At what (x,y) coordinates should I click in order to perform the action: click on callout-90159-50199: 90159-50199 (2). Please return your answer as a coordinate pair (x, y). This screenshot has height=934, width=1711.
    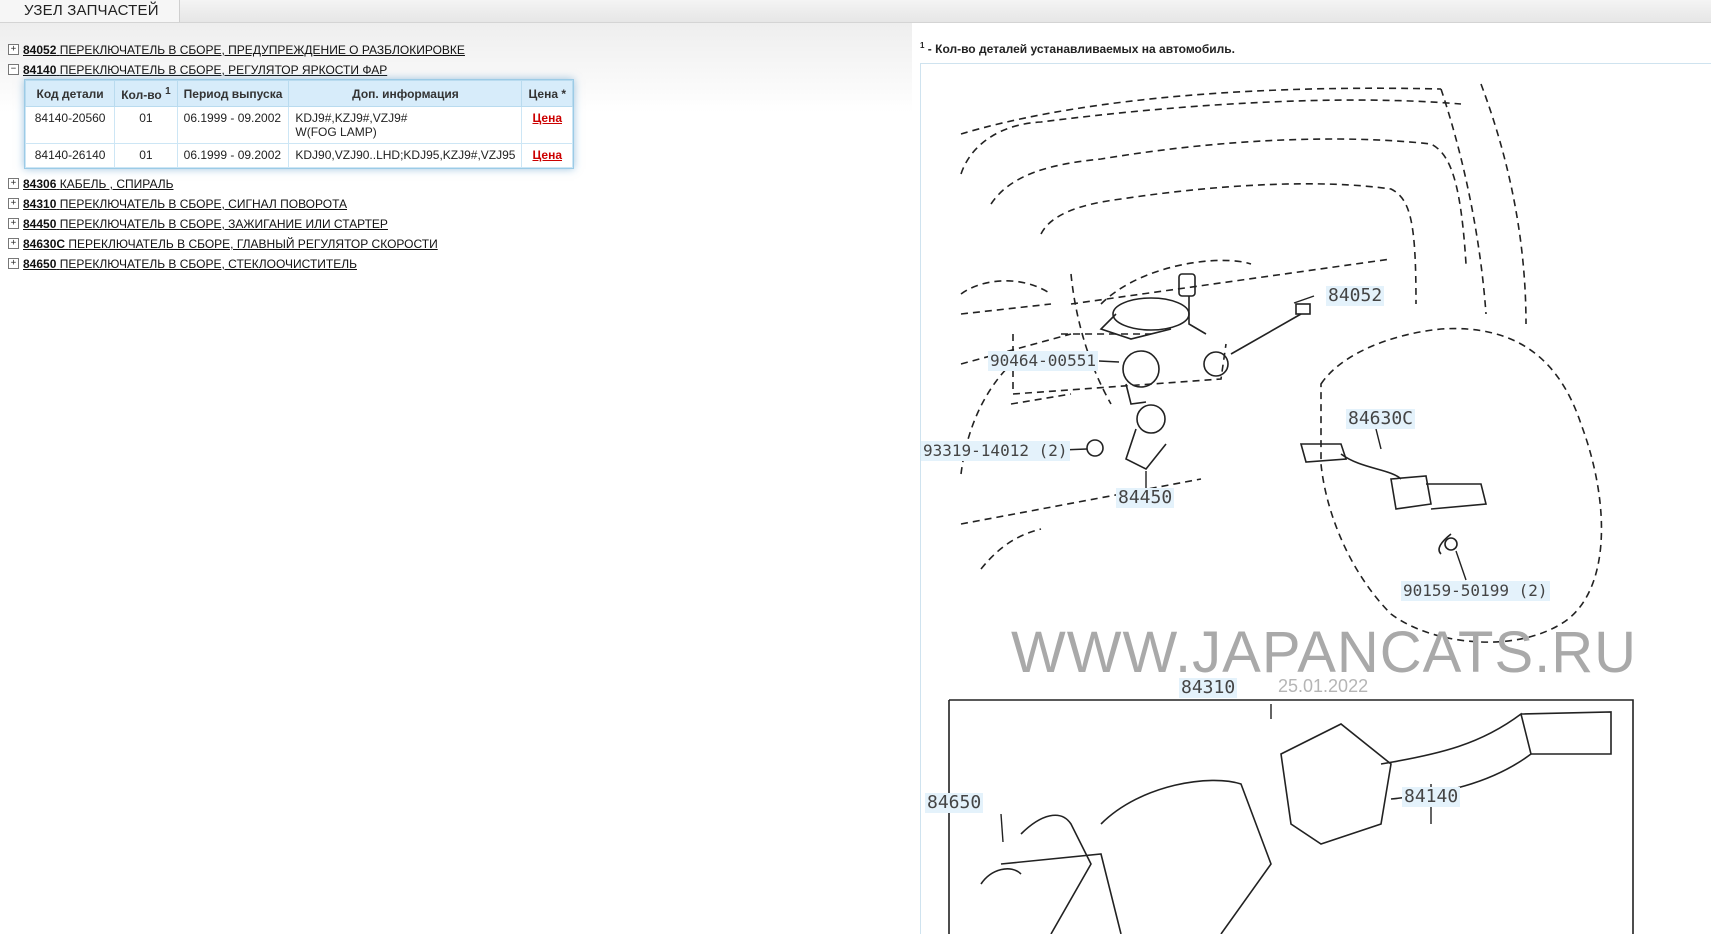
    Looking at the image, I should click on (1475, 591).